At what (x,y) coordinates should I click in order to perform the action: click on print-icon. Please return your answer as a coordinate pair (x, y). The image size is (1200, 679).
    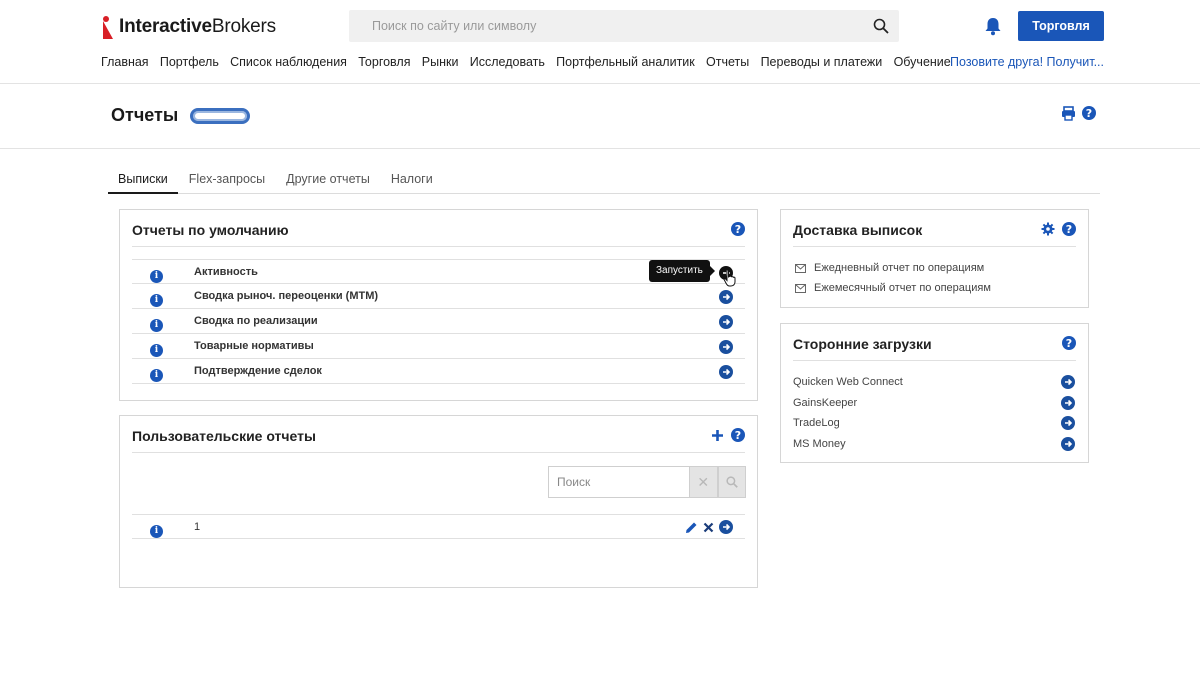
    Looking at the image, I should click on (1068, 113).